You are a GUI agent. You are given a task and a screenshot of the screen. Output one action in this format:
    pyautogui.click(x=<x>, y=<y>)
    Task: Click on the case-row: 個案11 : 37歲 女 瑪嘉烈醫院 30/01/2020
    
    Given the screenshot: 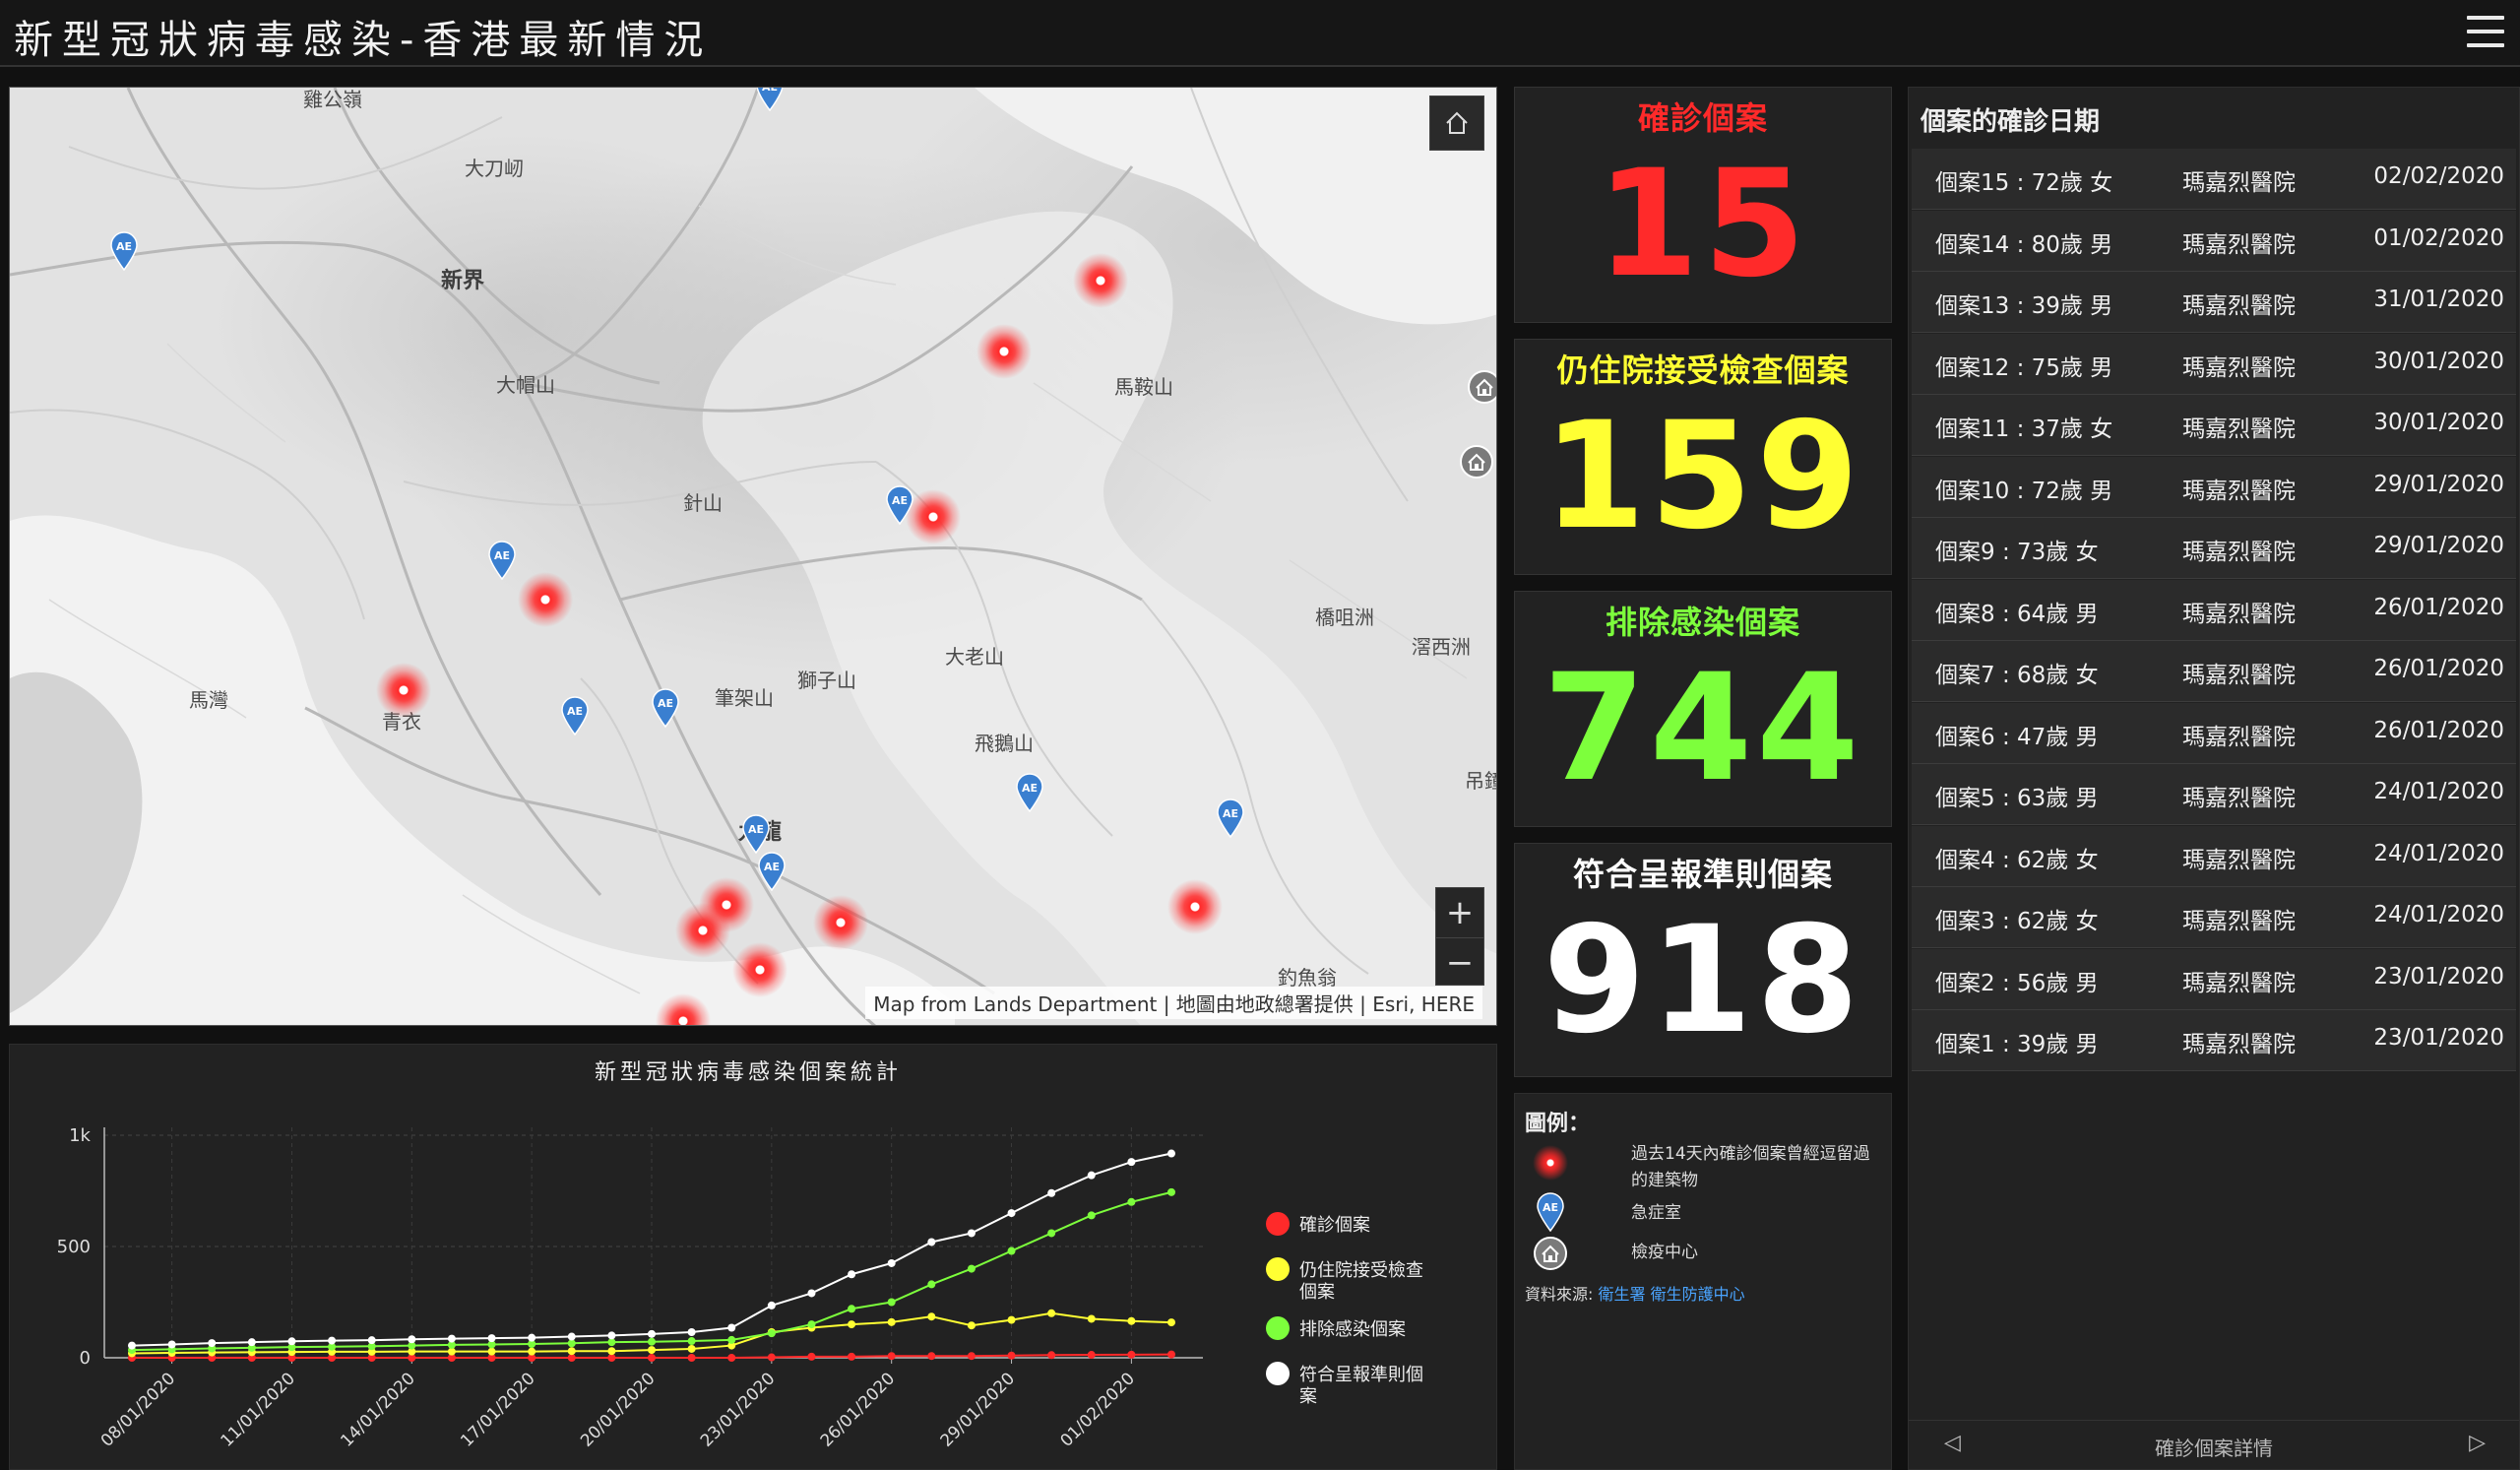 What is the action you would take?
    pyautogui.click(x=2214, y=425)
    